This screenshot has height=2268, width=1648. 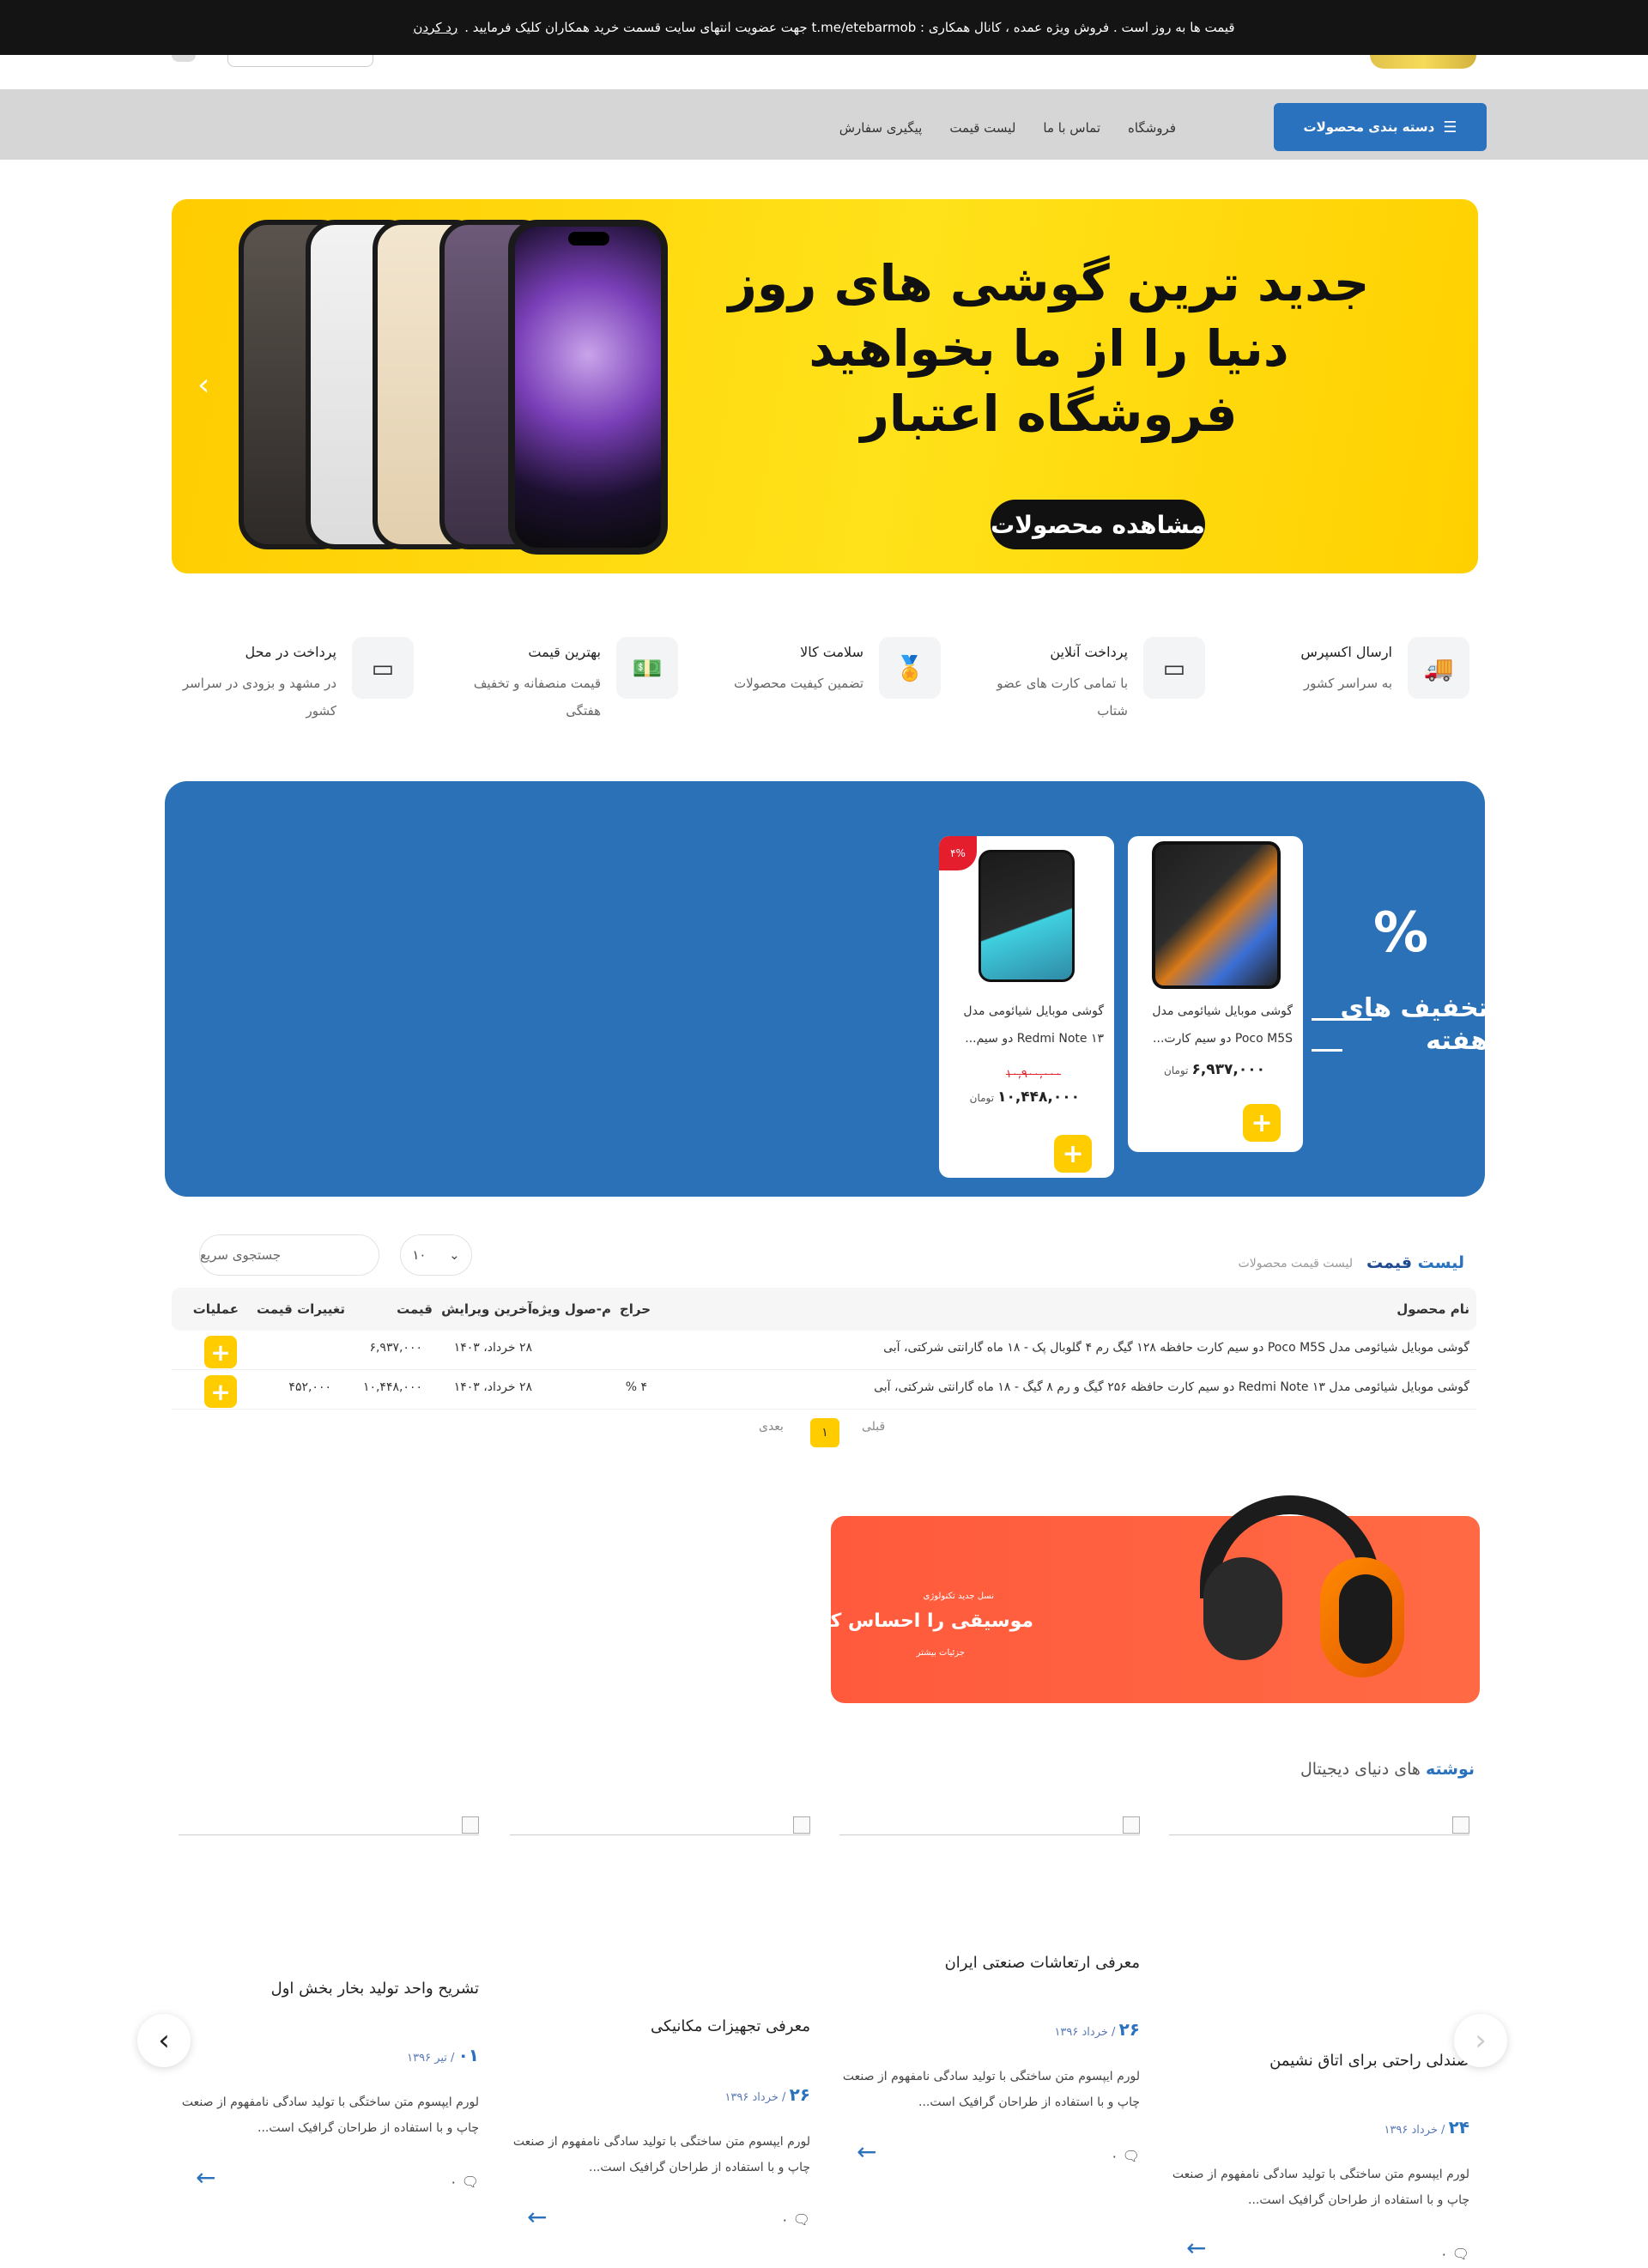 I want to click on dynamic-island, so click(x=588, y=239).